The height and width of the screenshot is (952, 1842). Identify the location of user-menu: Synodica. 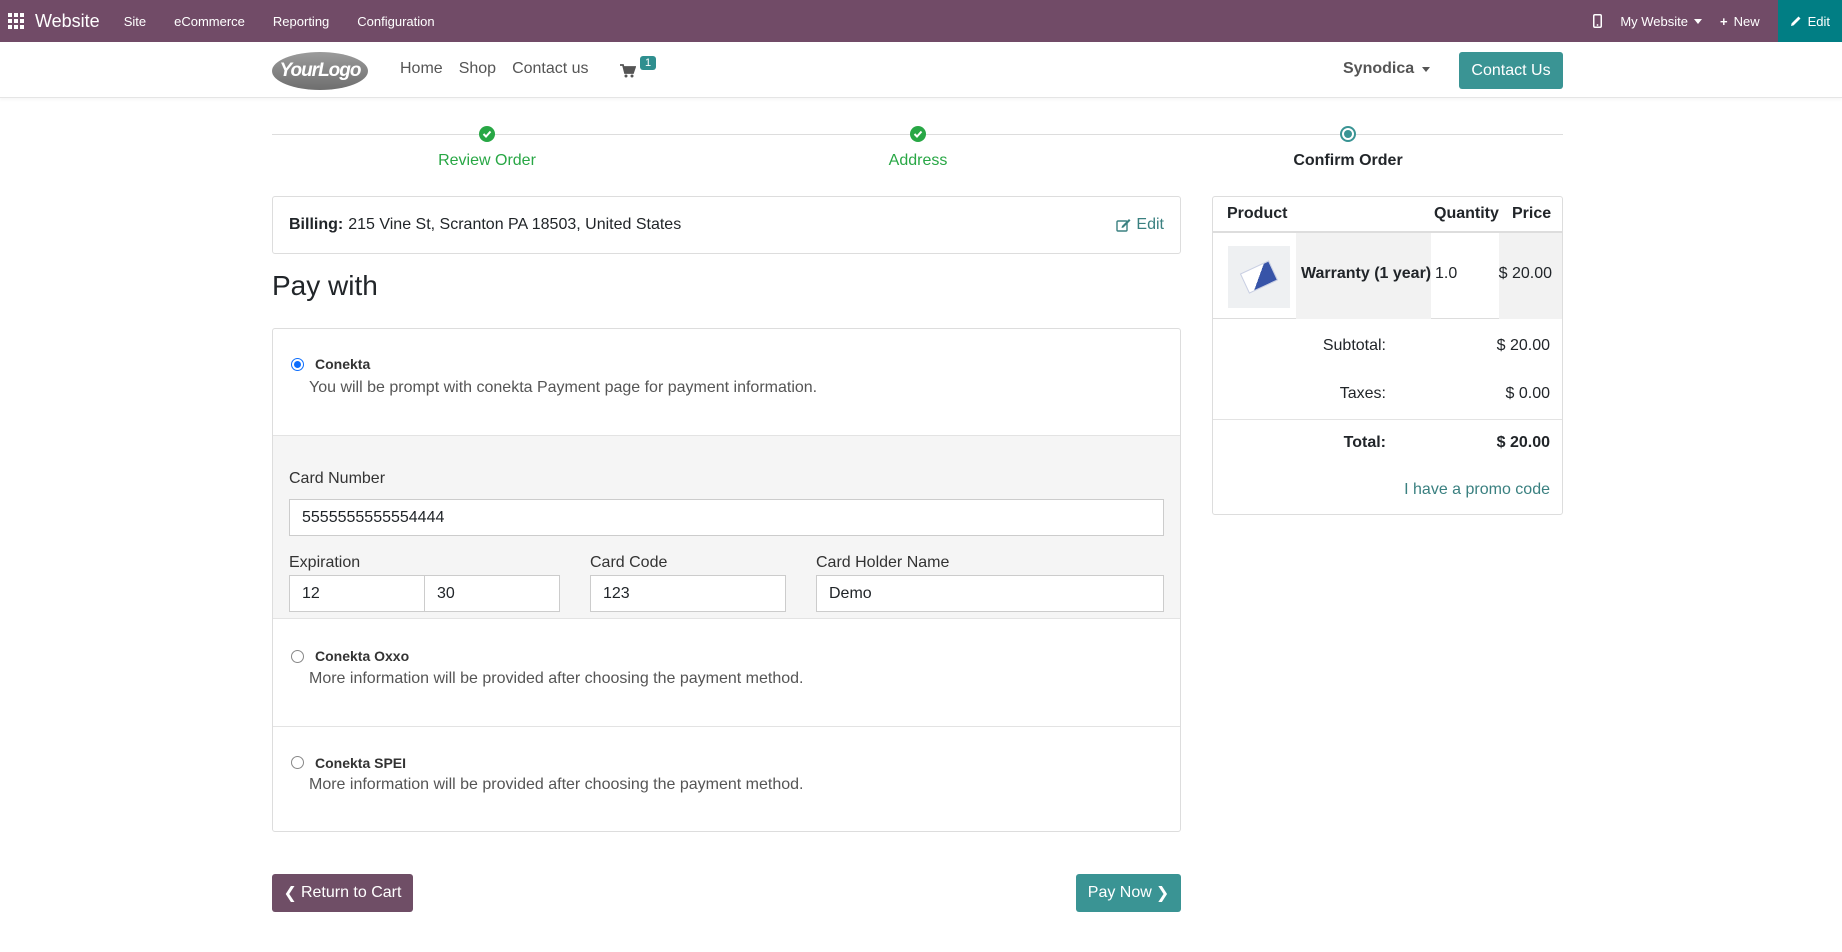
(1387, 69).